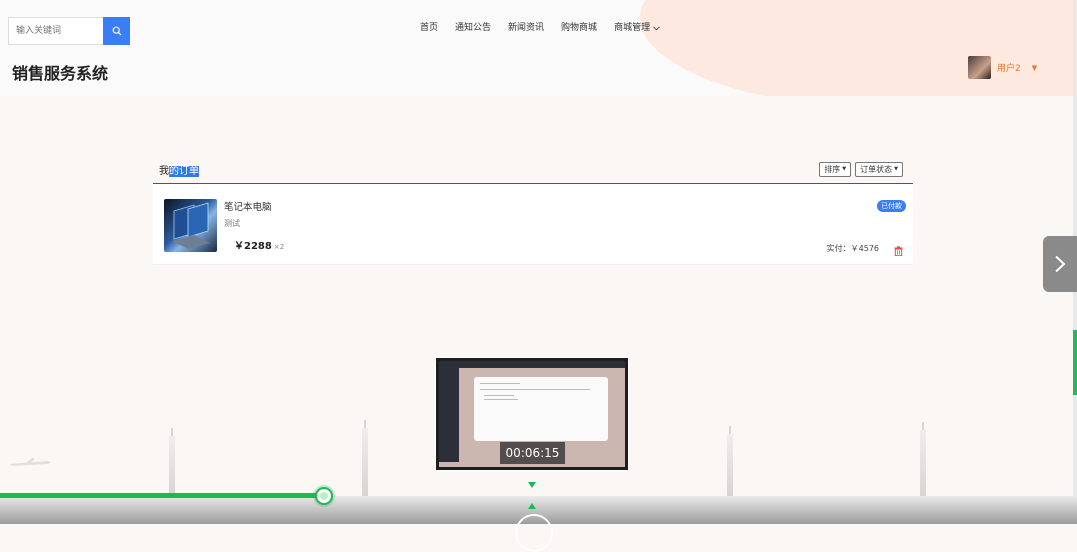  What do you see at coordinates (532, 364) in the screenshot?
I see `preview-topbar` at bounding box center [532, 364].